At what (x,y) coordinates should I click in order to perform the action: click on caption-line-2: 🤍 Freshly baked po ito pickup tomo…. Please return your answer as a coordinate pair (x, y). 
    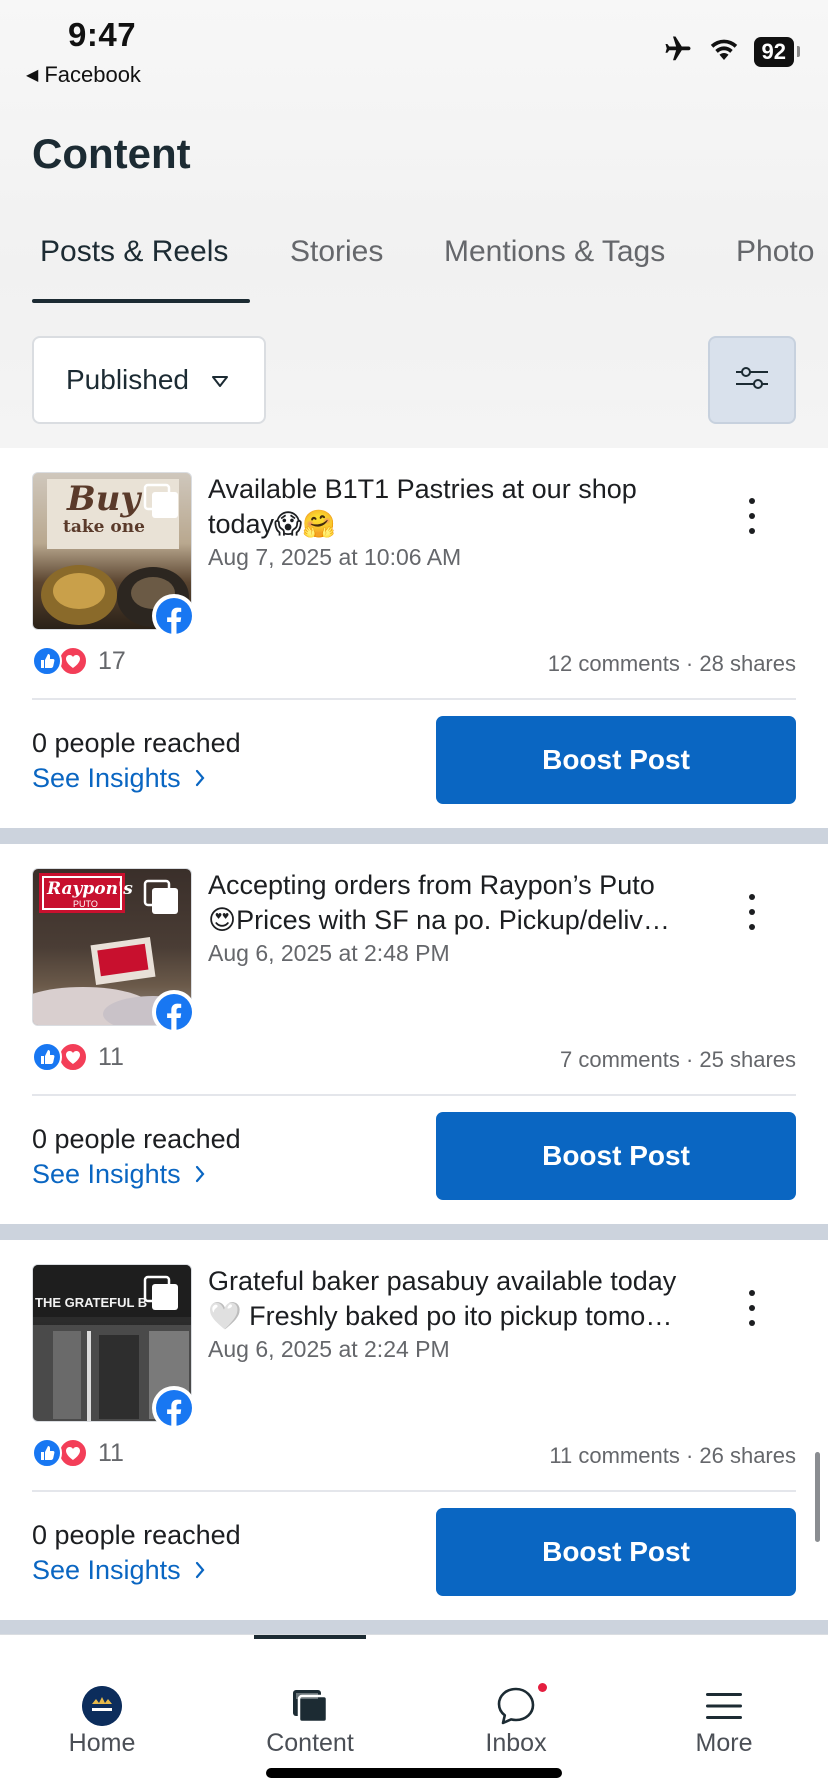
    Looking at the image, I should click on (440, 1316).